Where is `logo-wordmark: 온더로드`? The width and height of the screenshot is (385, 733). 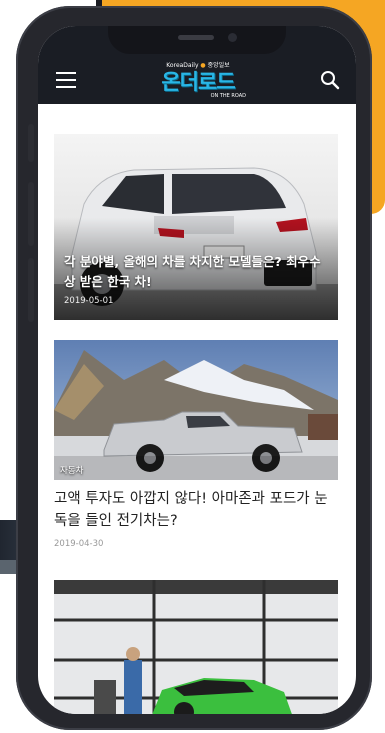
logo-wordmark: 온더로드 is located at coordinates (198, 82).